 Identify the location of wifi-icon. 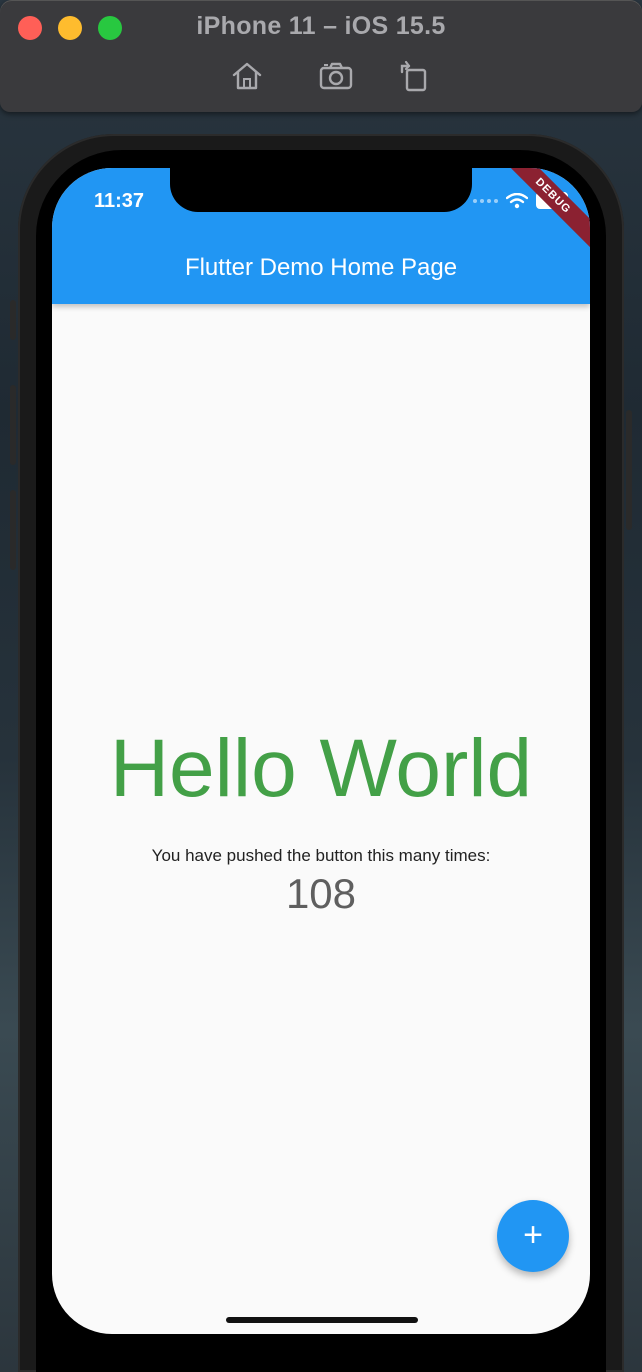
(517, 200).